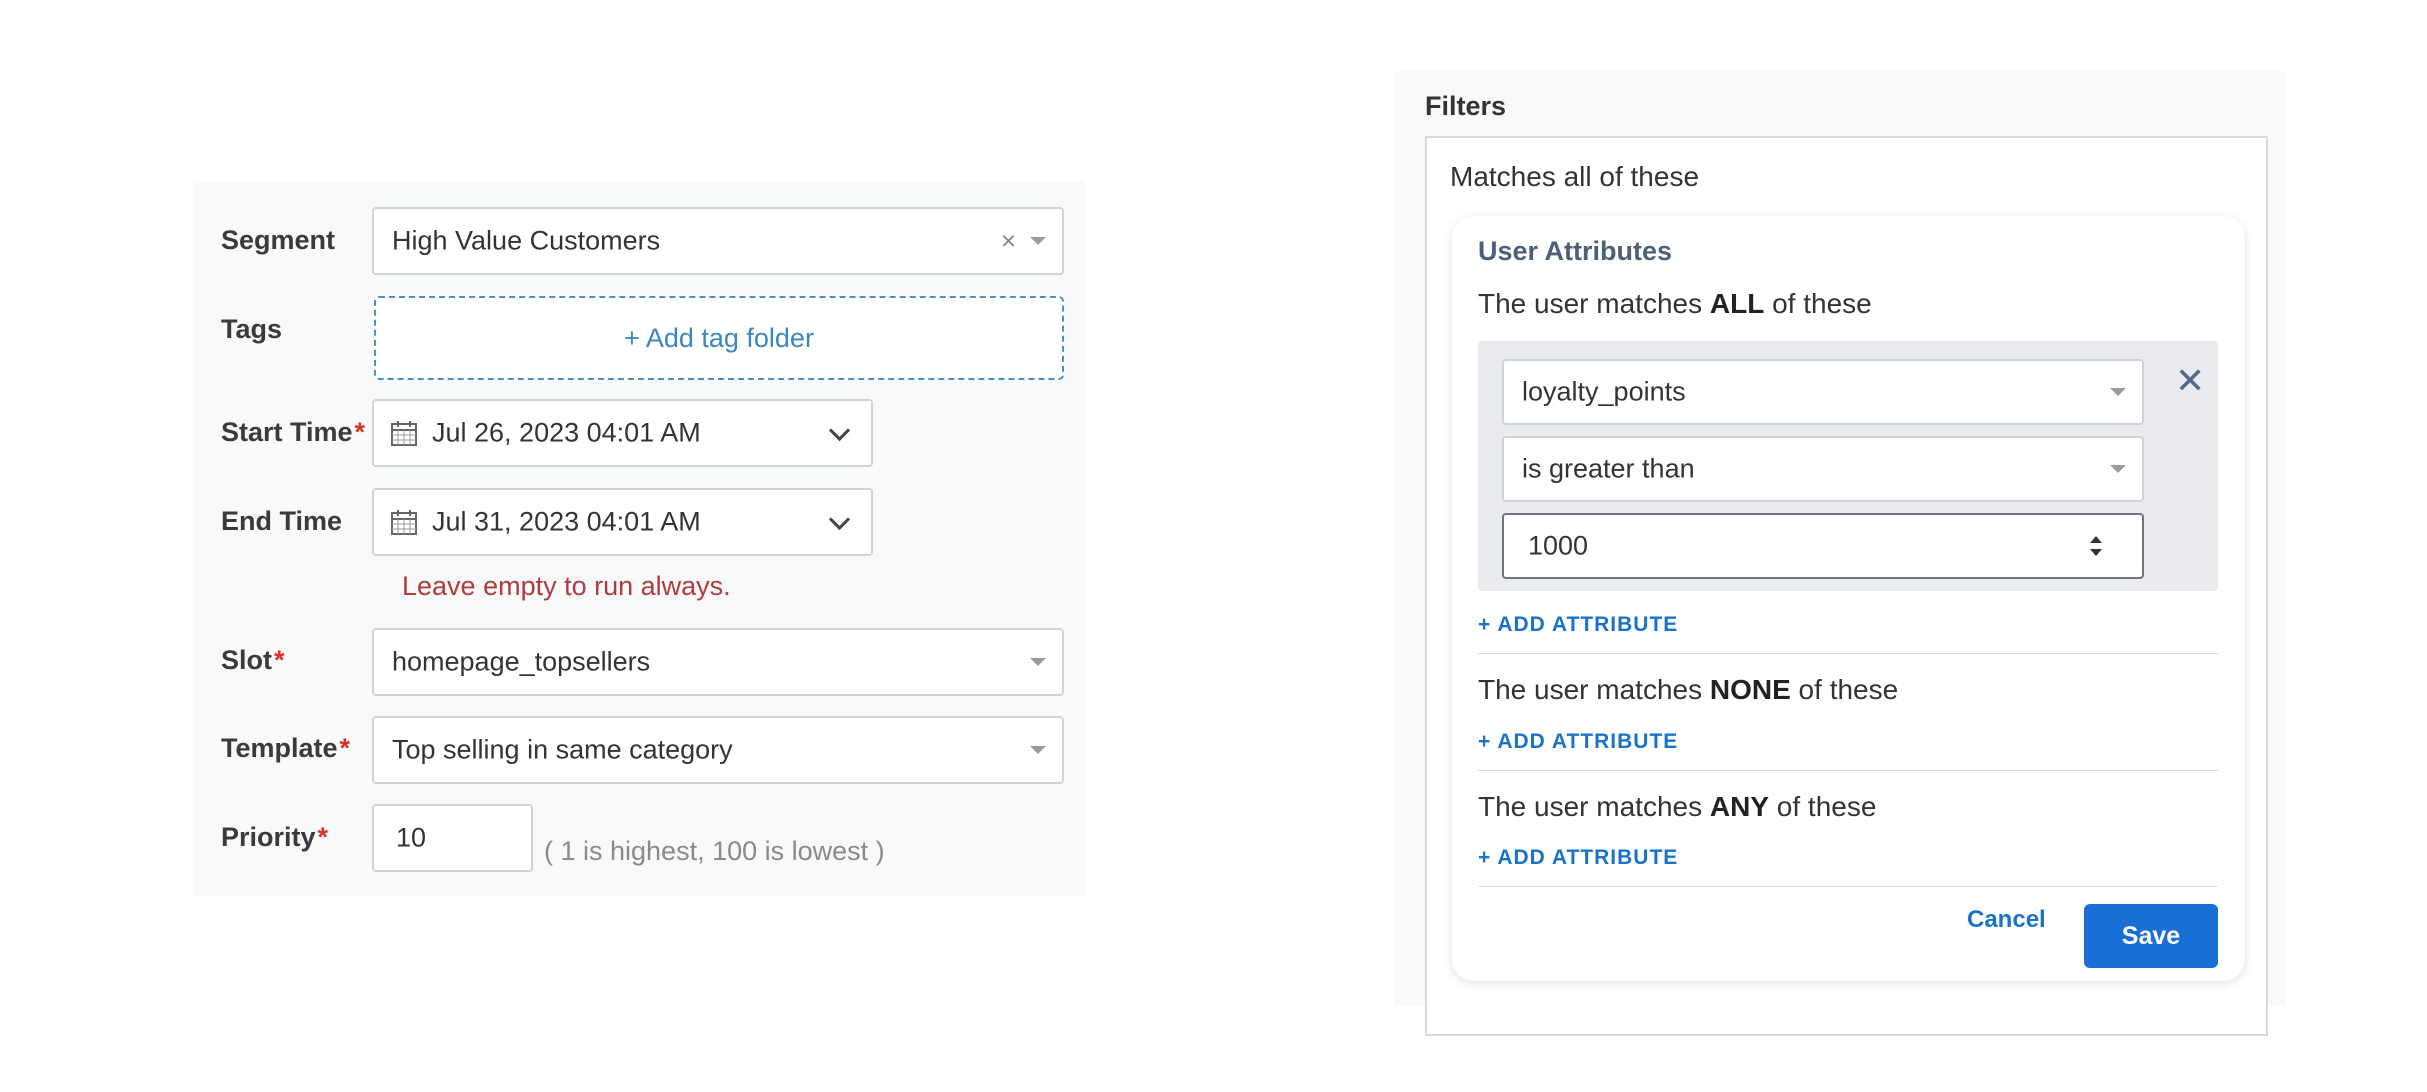 The width and height of the screenshot is (2427, 1092). What do you see at coordinates (1558, 545) in the screenshot?
I see `condition-value: 1000` at bounding box center [1558, 545].